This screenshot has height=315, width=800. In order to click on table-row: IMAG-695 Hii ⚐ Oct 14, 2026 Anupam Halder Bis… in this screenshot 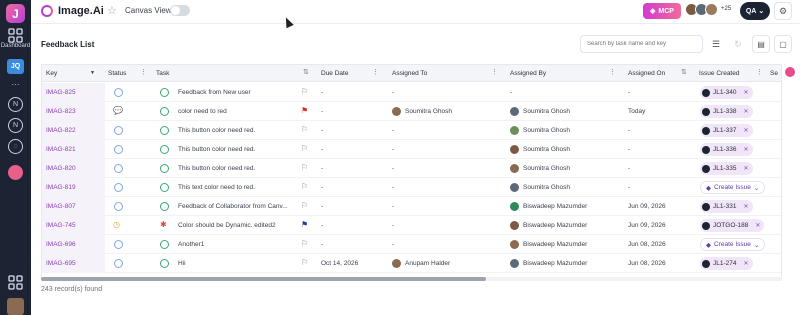, I will do `click(411, 263)`.